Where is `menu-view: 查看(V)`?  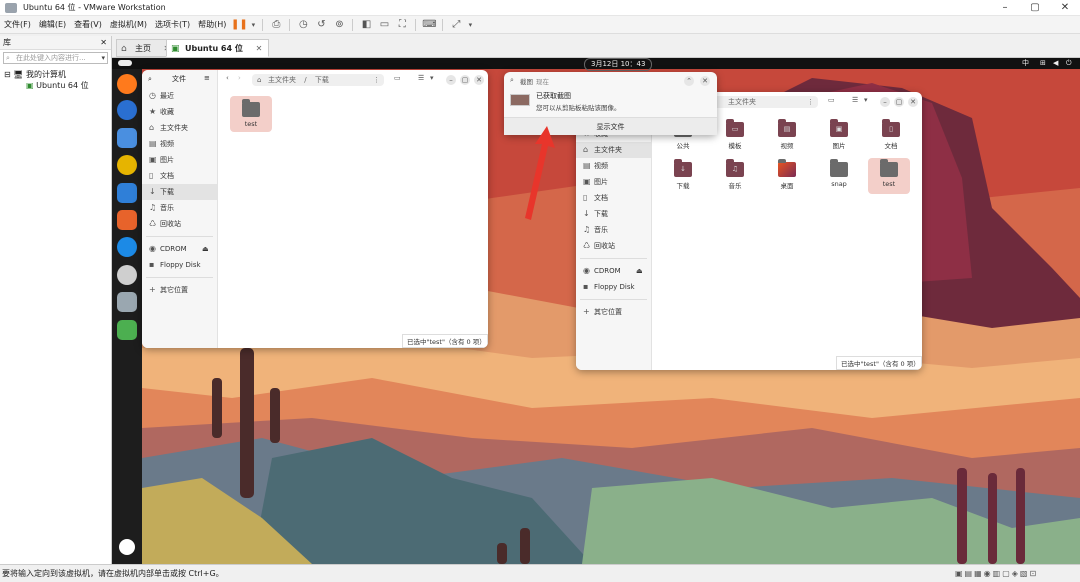 menu-view: 查看(V) is located at coordinates (88, 25).